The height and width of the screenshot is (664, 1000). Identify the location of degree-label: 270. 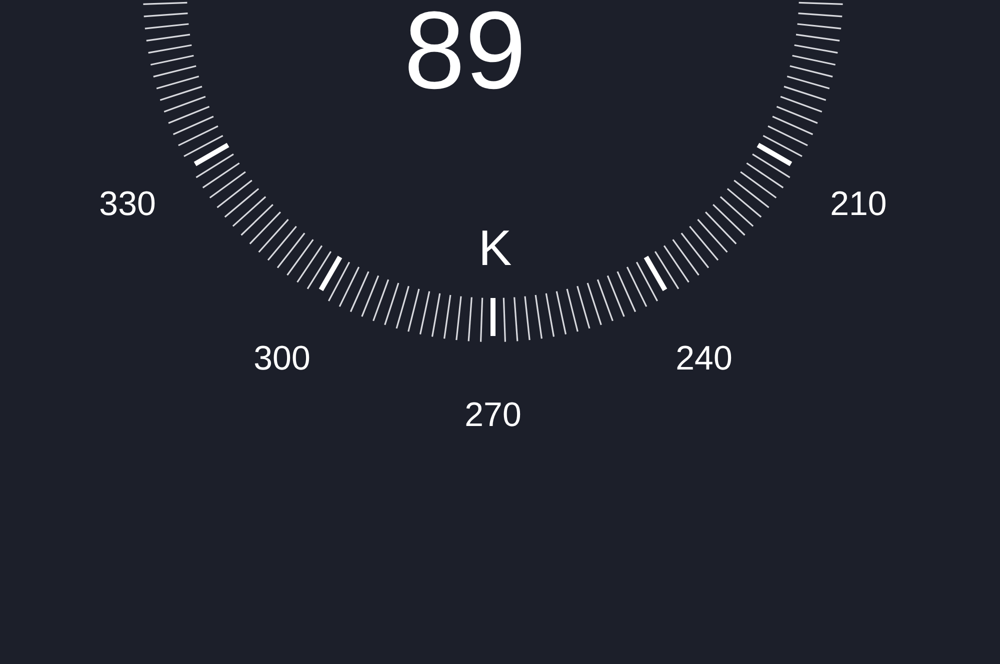
(493, 415).